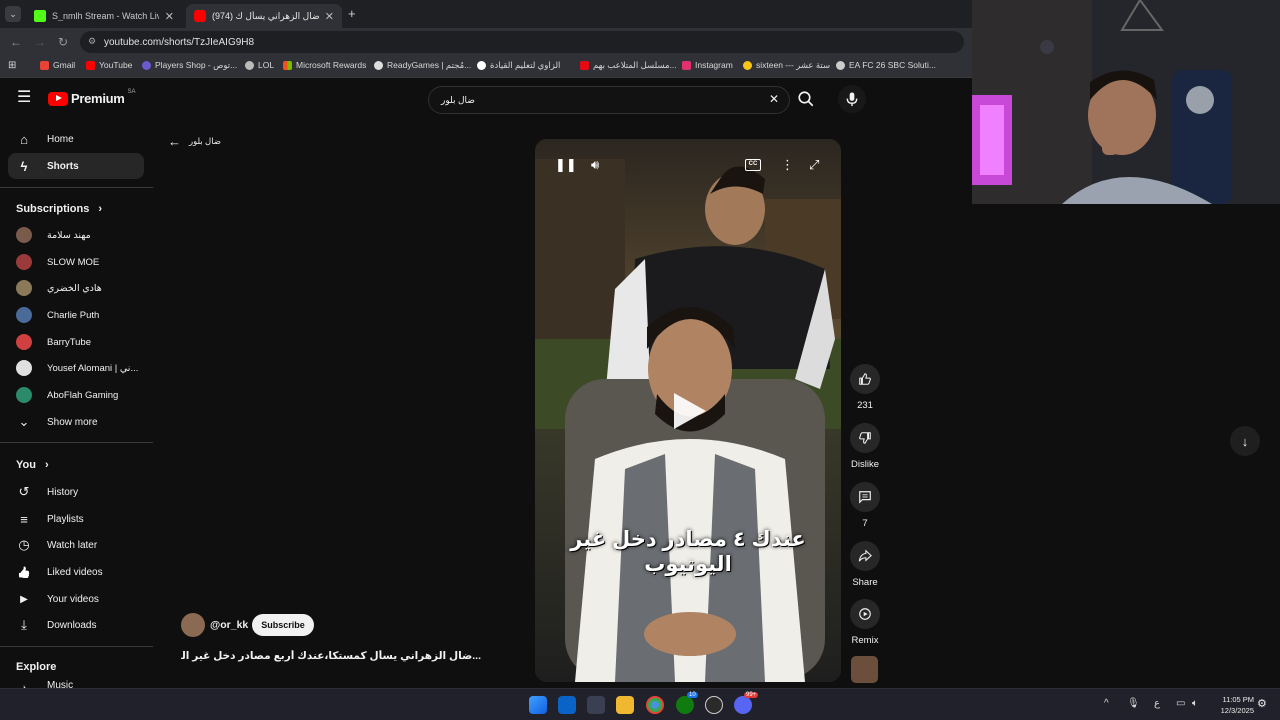 This screenshot has height=720, width=1280. Describe the element at coordinates (26, 465) in the screenshot. I see `section-title: You` at that location.